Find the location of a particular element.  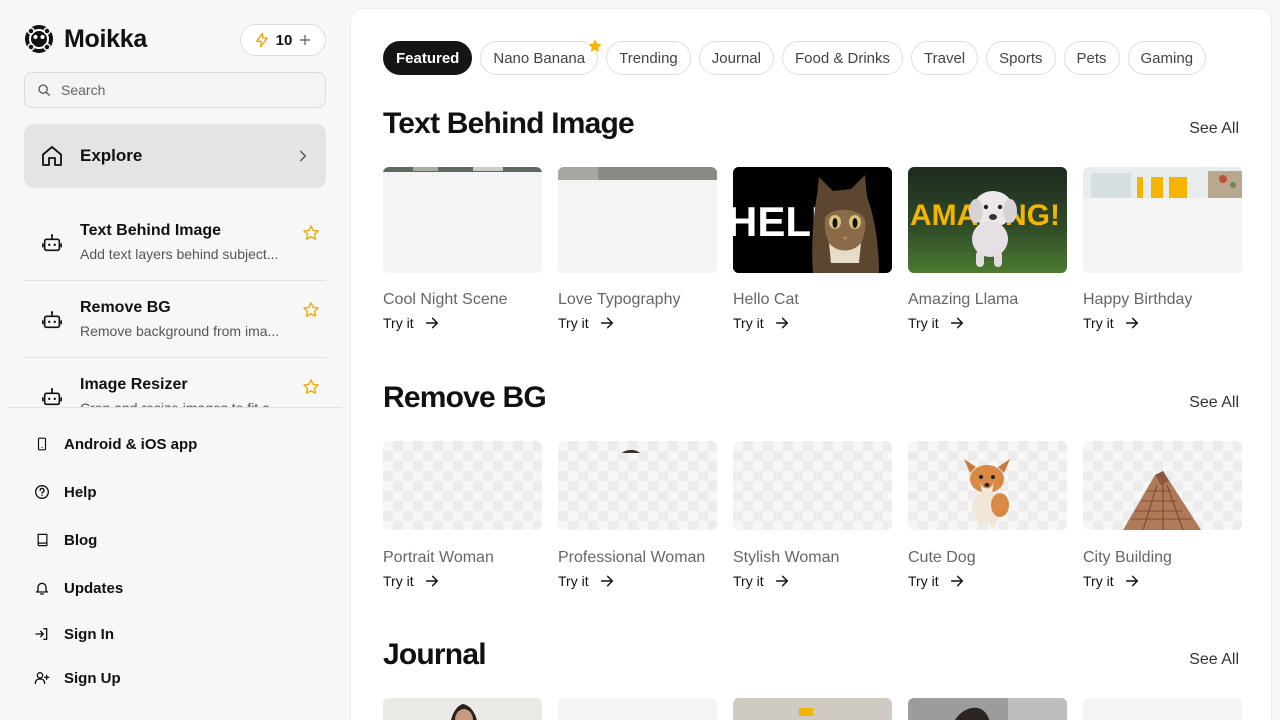

chip-nano-banana: Nano Banana is located at coordinates (541, 57).